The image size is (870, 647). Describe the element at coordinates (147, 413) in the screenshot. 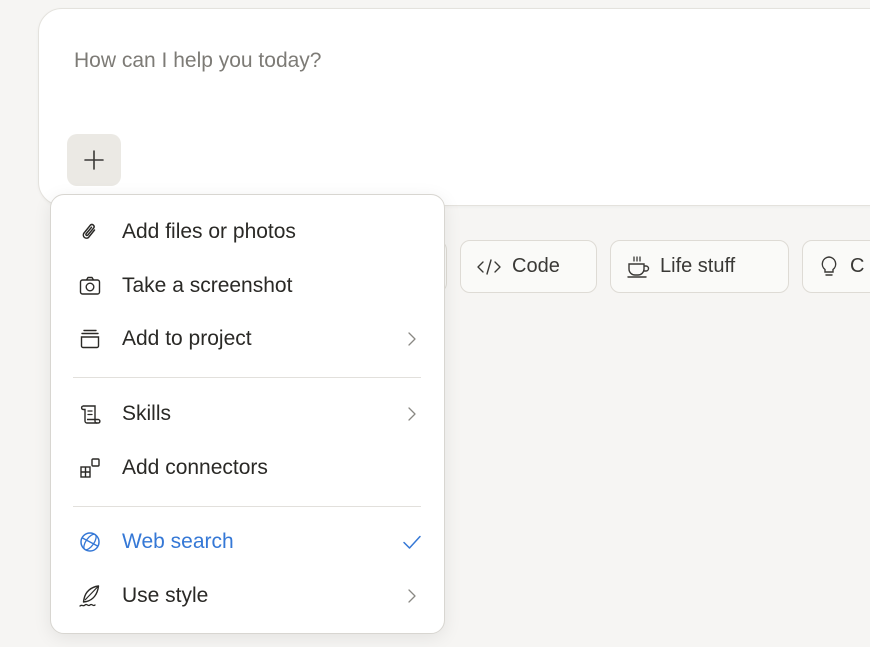

I see `menu-item-label: Skills` at that location.